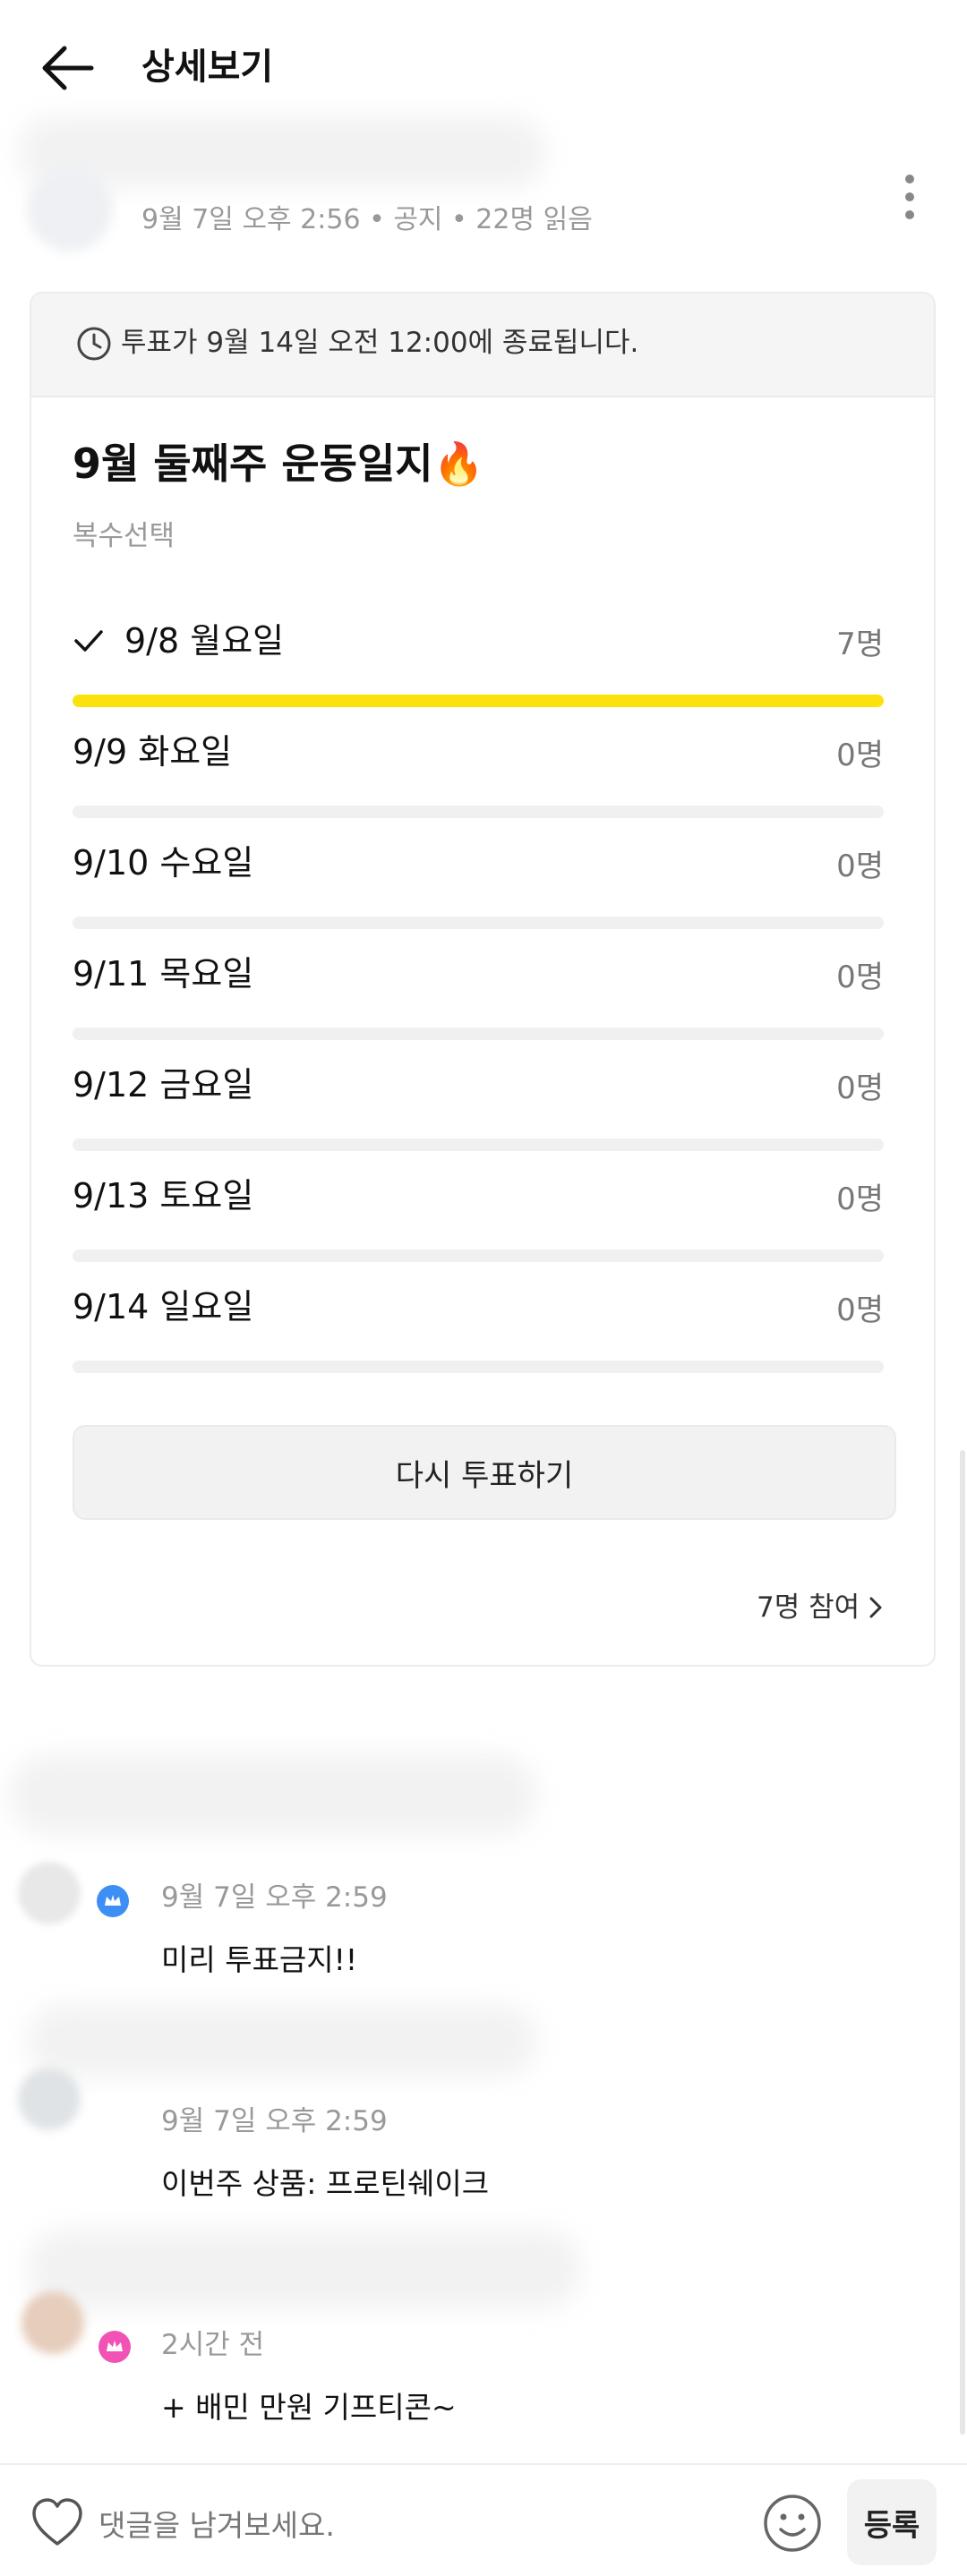 This screenshot has width=967, height=2576. What do you see at coordinates (309, 2407) in the screenshot?
I see `comment-text: + 배민 만원 기프티콘~` at bounding box center [309, 2407].